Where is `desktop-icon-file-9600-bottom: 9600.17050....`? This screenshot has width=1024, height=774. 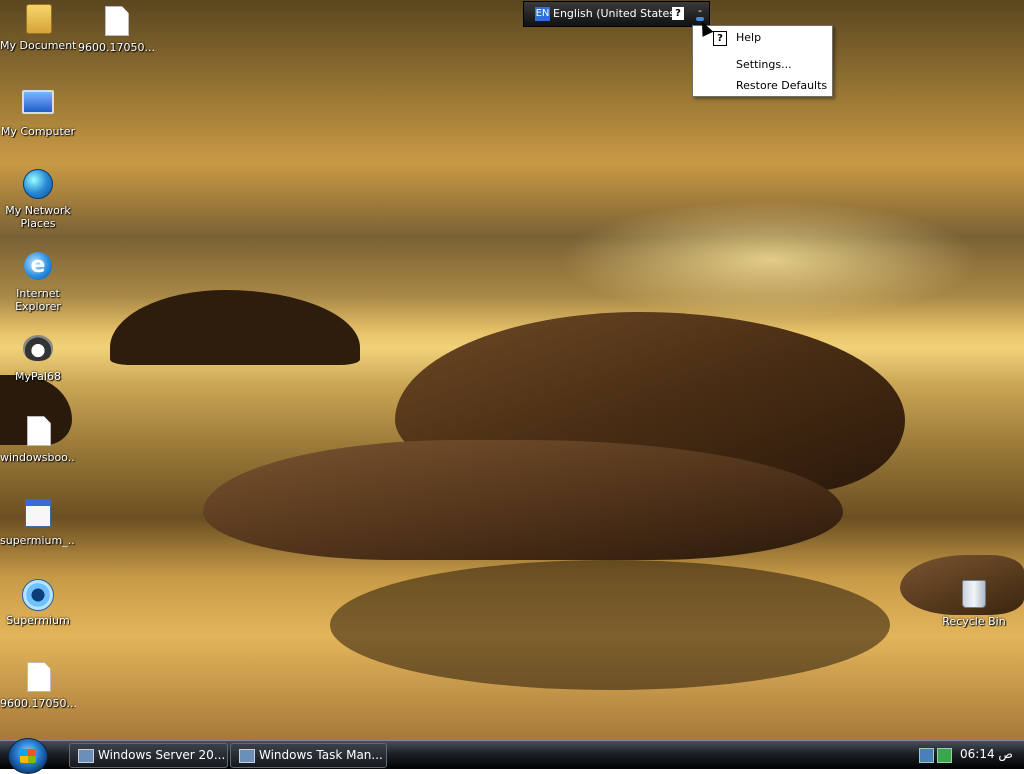
desktop-icon-file-9600-bottom: 9600.17050.... is located at coordinates (38, 685).